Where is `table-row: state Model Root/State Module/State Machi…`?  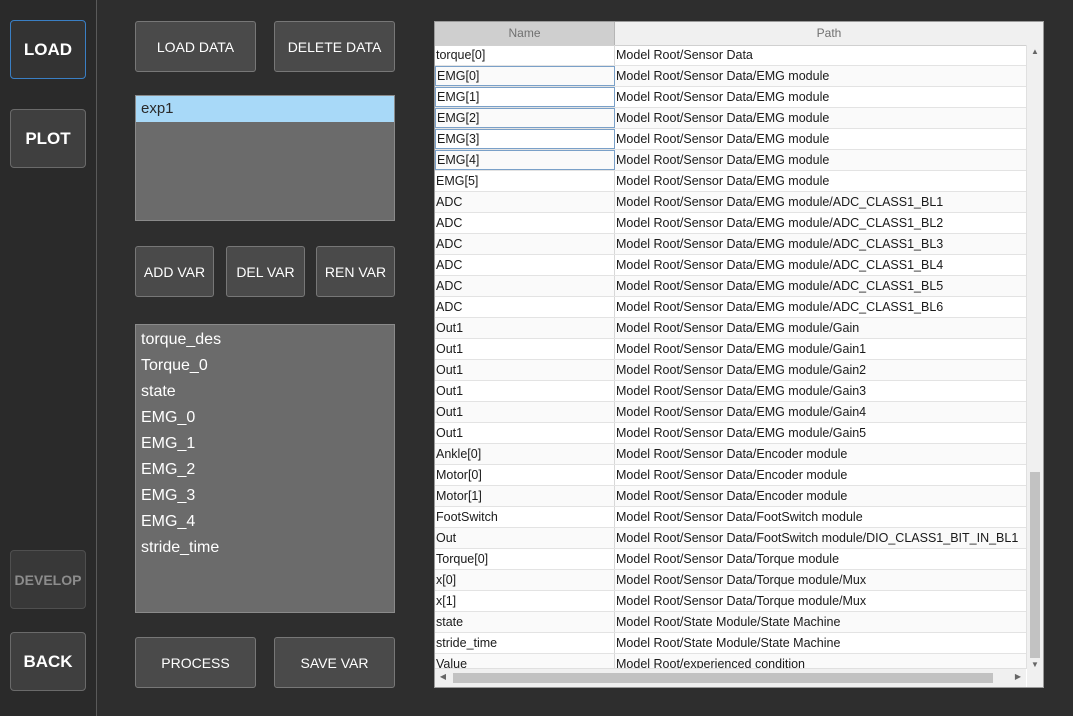
table-row: state Model Root/State Module/State Machi… is located at coordinates (730, 622).